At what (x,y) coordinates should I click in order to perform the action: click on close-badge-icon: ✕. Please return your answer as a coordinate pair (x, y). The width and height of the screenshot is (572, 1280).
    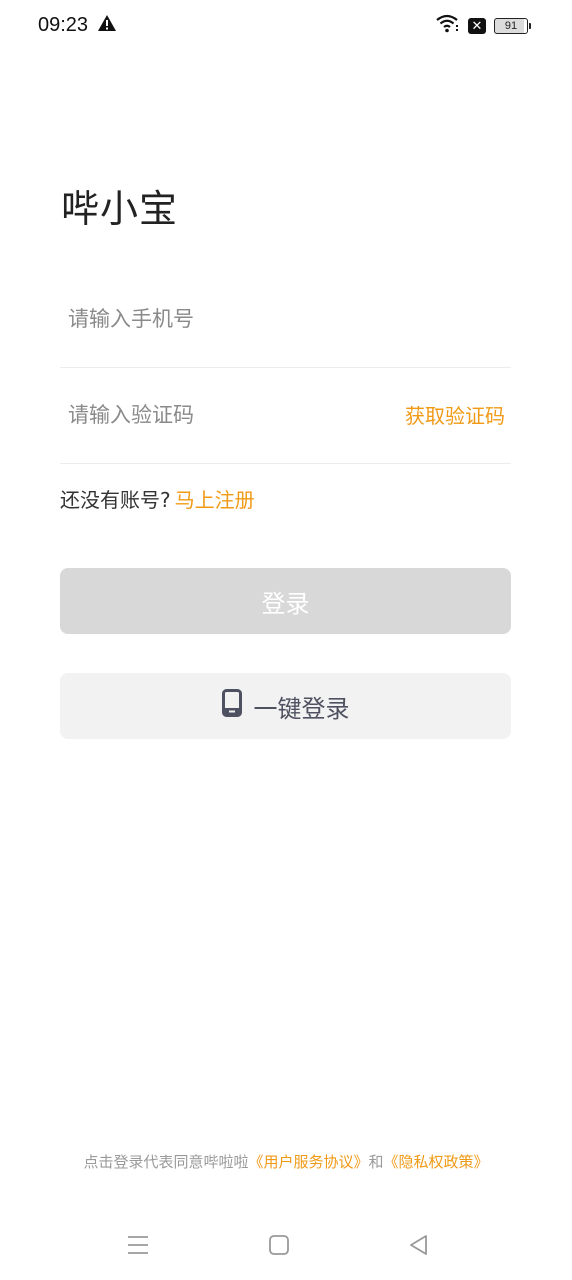
    Looking at the image, I should click on (477, 26).